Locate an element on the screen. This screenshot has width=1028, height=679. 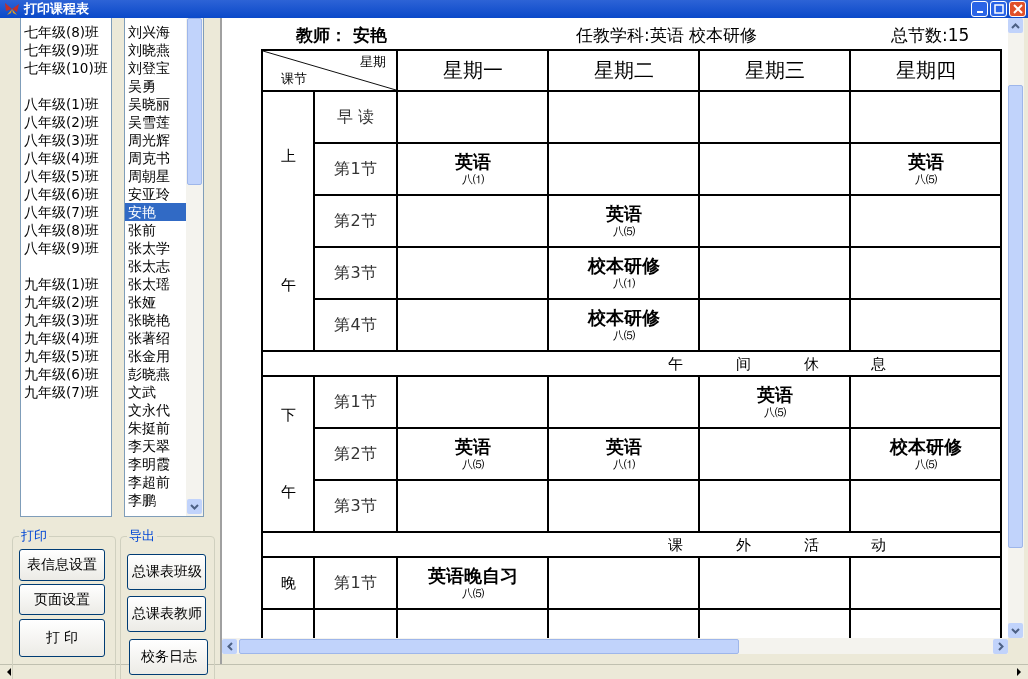
minimize-icon is located at coordinates (979, 12).